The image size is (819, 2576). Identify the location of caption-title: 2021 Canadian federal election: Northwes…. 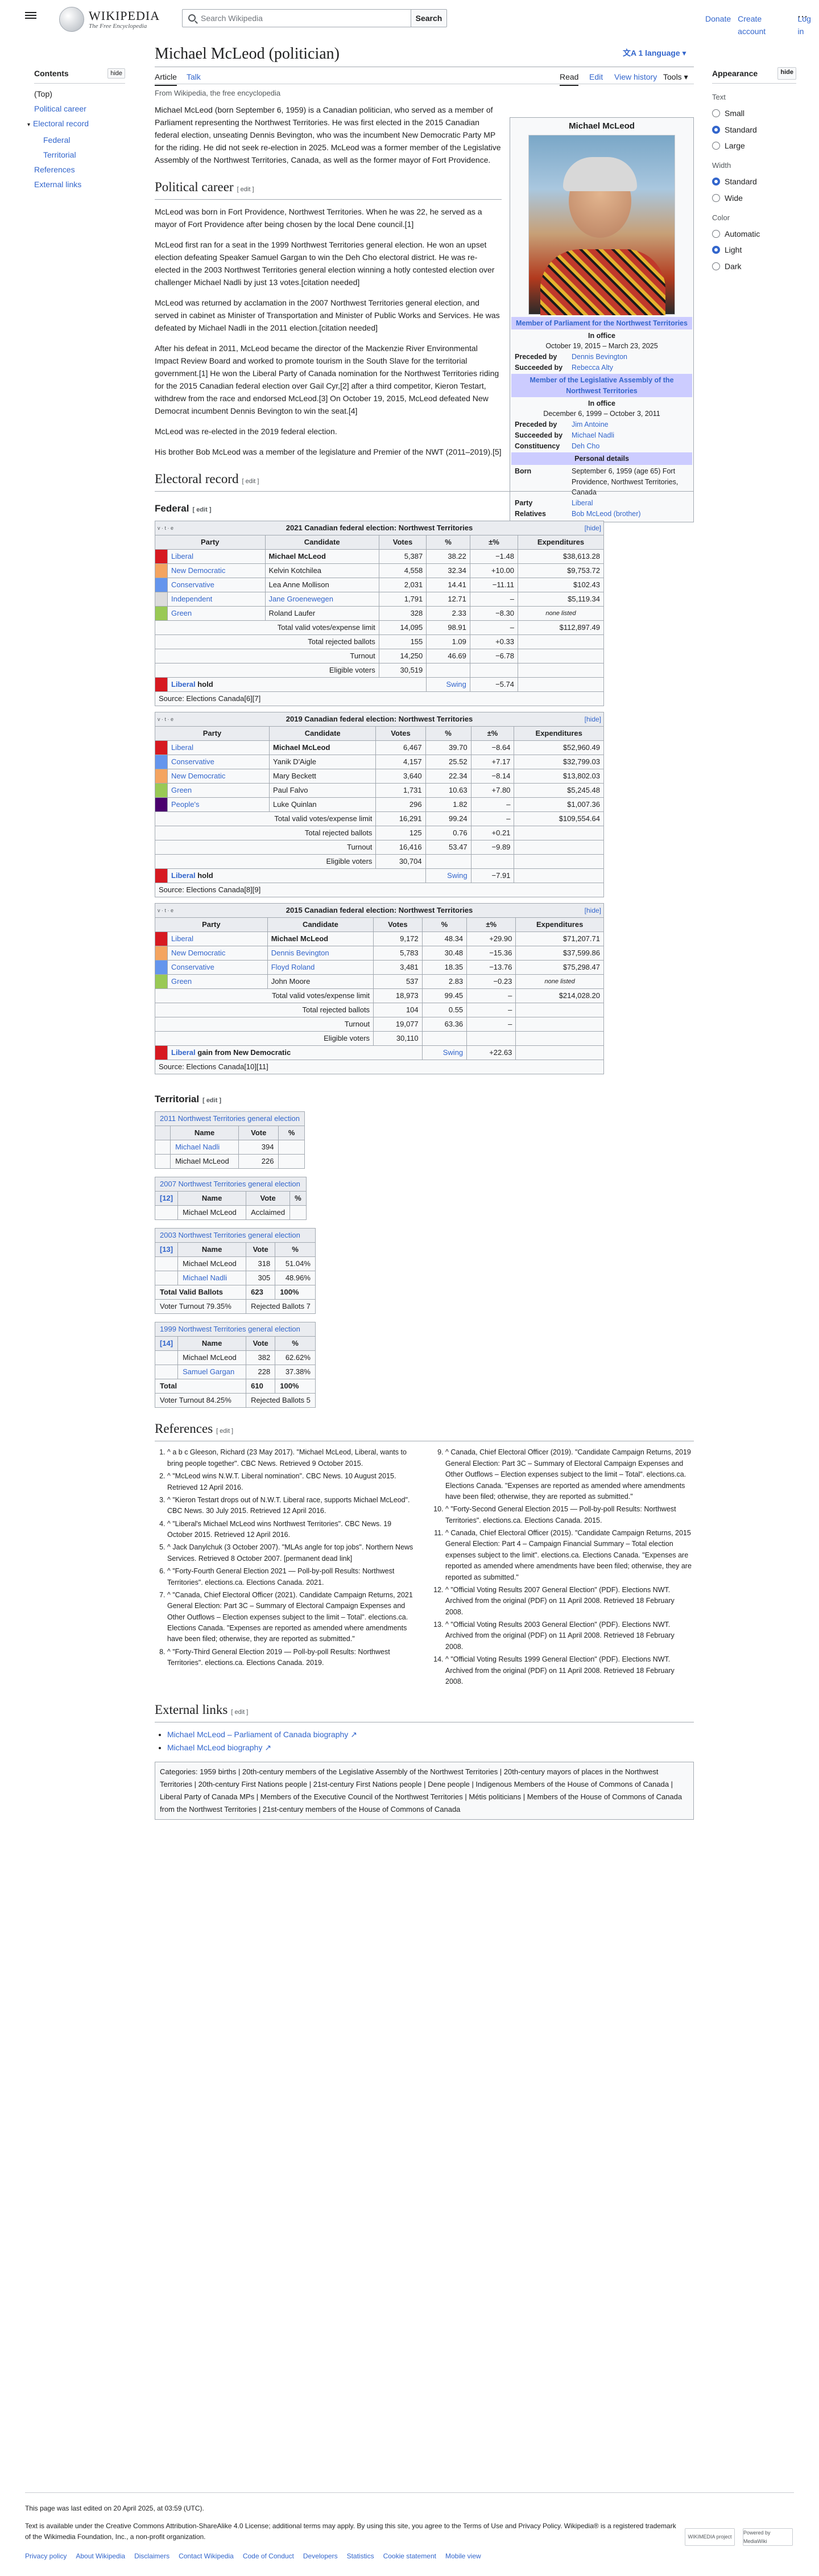
(379, 528).